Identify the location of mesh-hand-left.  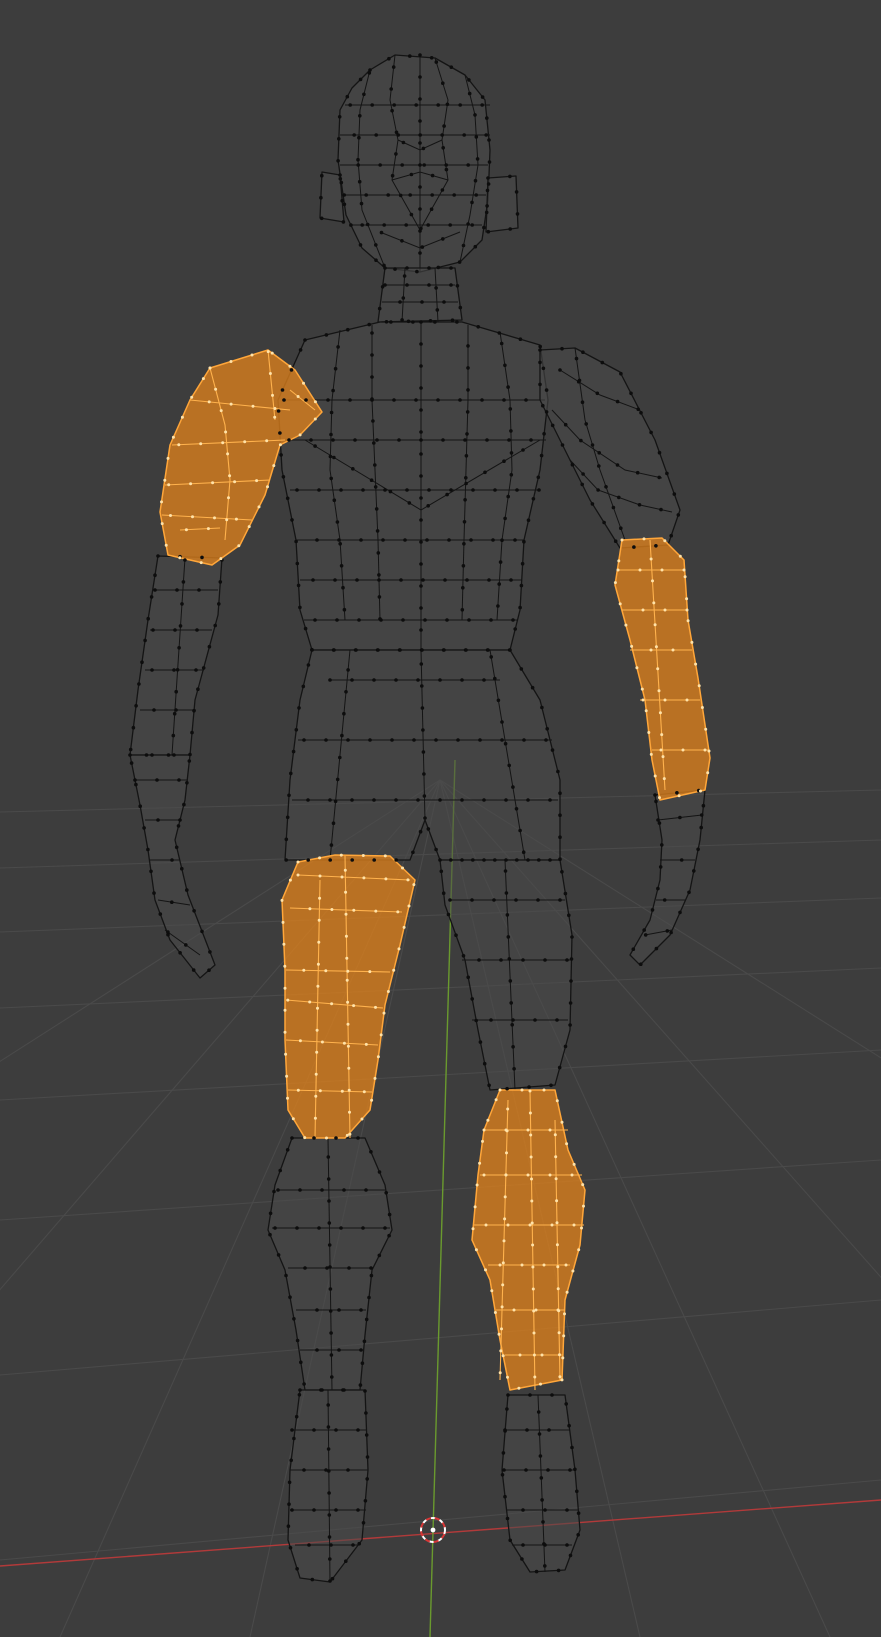
(667, 877).